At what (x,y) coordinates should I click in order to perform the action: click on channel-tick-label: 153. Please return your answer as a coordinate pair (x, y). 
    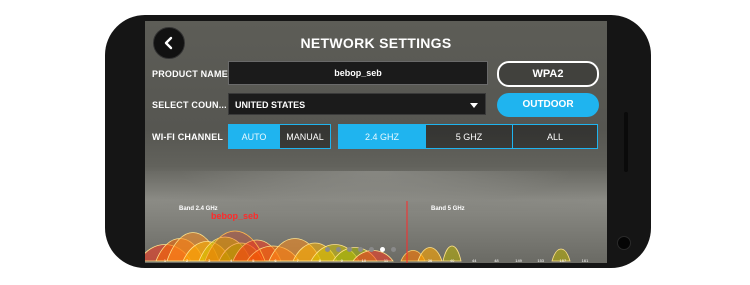
    Looking at the image, I should click on (540, 260).